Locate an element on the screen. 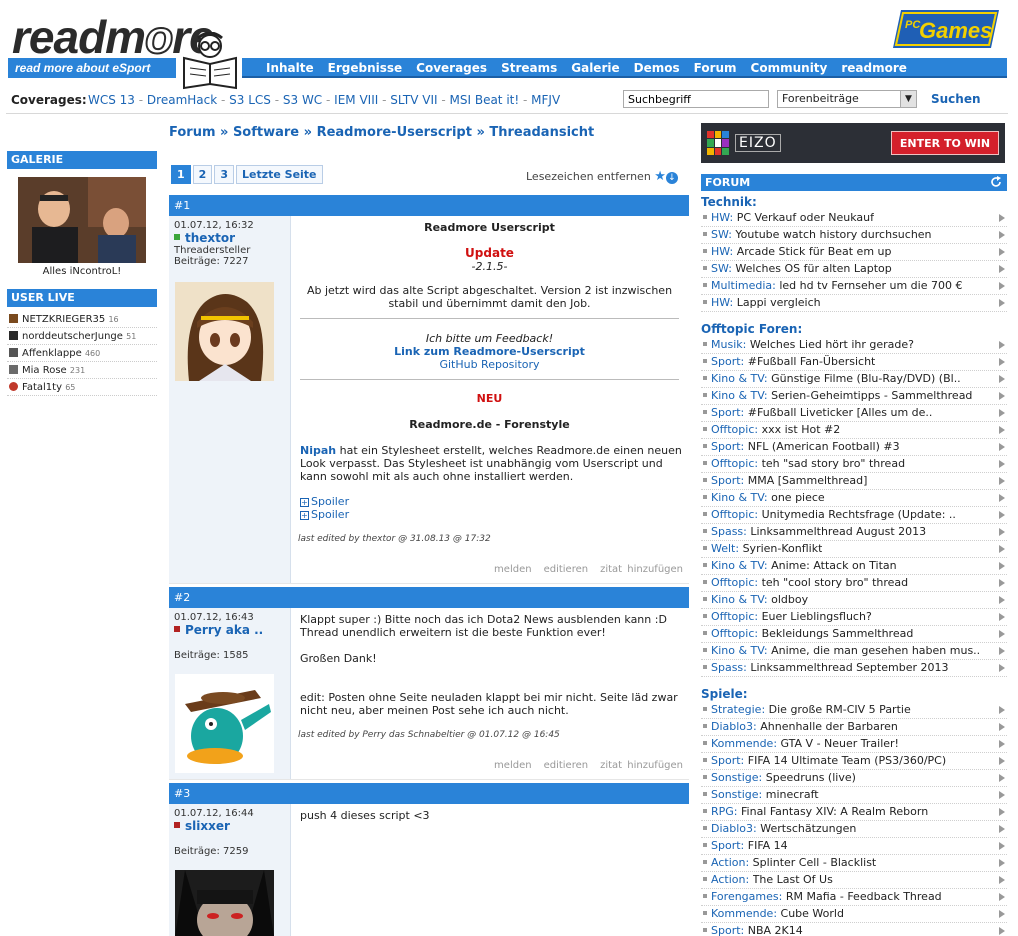  post-author: Perry aka .. is located at coordinates (229, 630).